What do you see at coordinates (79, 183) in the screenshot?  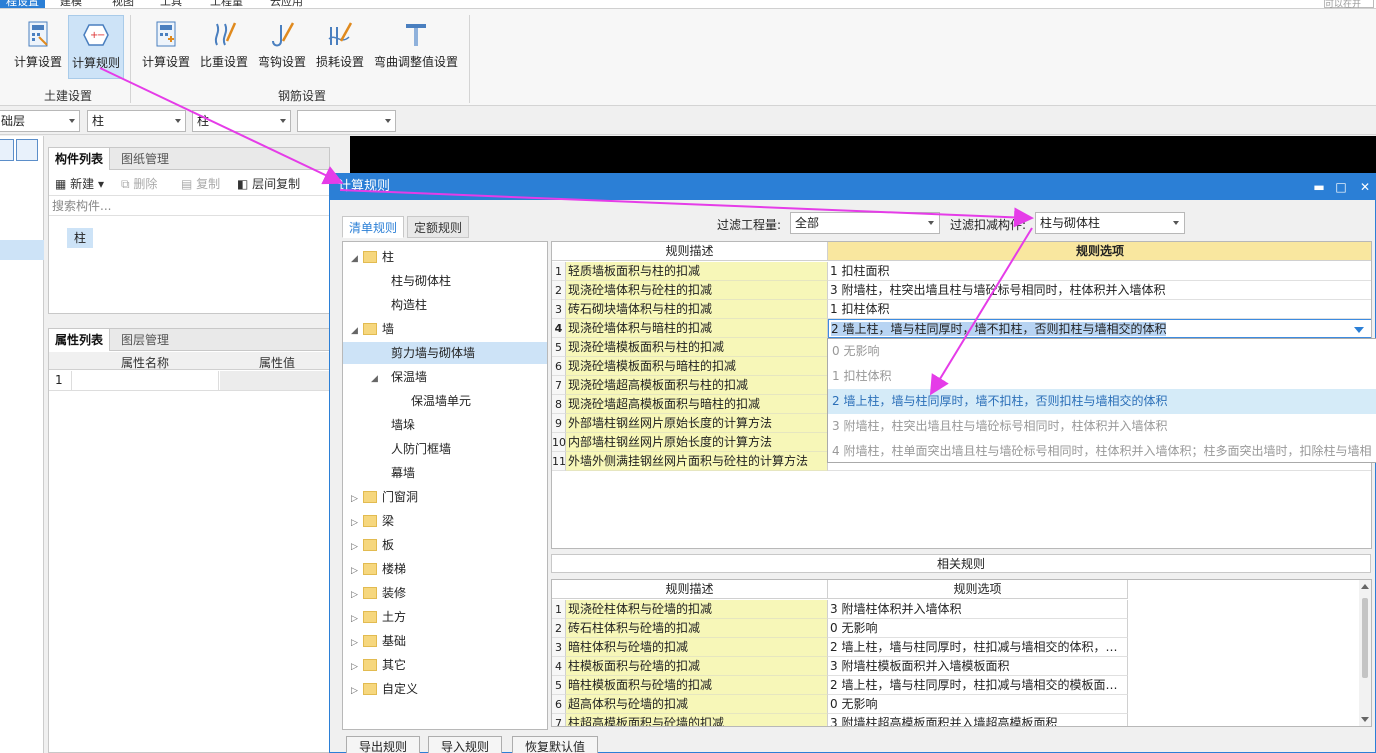 I see `new-component-button: ▦ 新建 ▾` at bounding box center [79, 183].